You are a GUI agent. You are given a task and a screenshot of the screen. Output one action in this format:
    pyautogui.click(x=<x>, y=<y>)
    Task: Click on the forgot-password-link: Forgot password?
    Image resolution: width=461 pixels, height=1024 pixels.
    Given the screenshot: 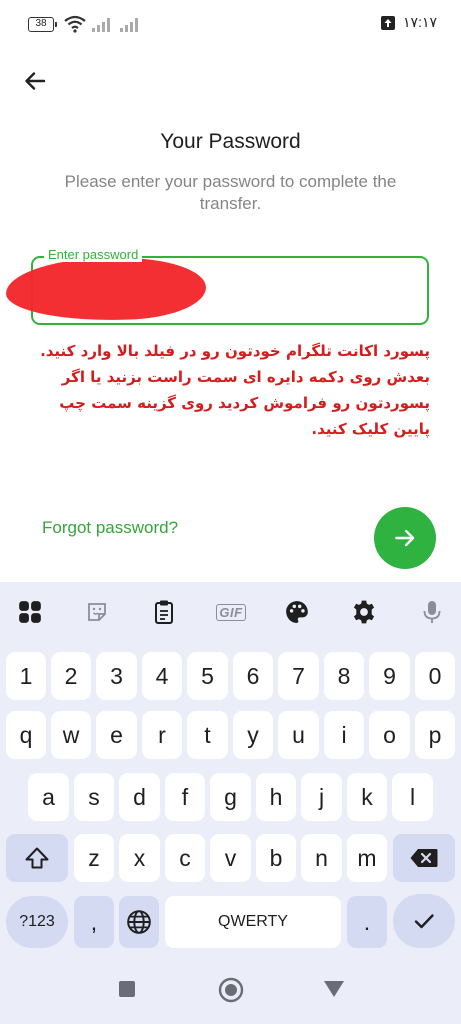 What is the action you would take?
    pyautogui.click(x=110, y=528)
    